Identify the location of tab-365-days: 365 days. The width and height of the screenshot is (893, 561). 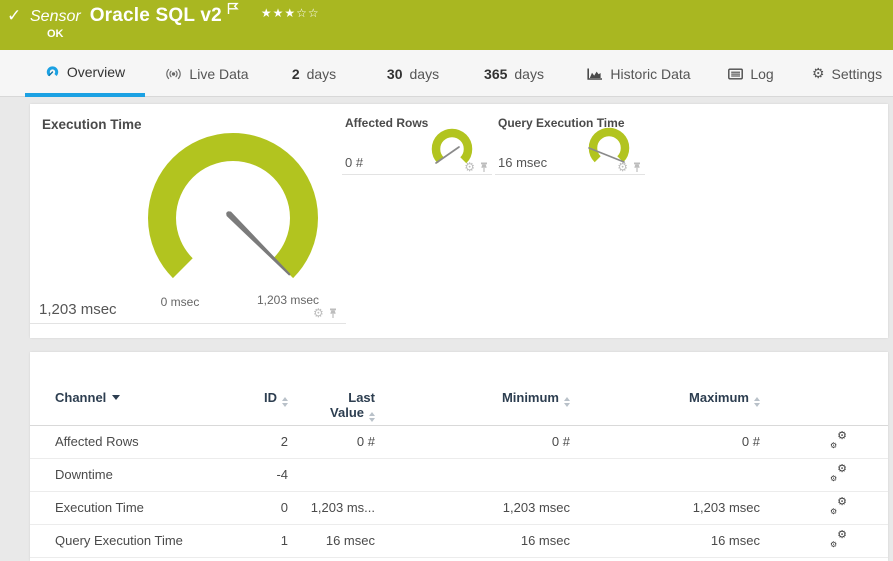
(514, 73).